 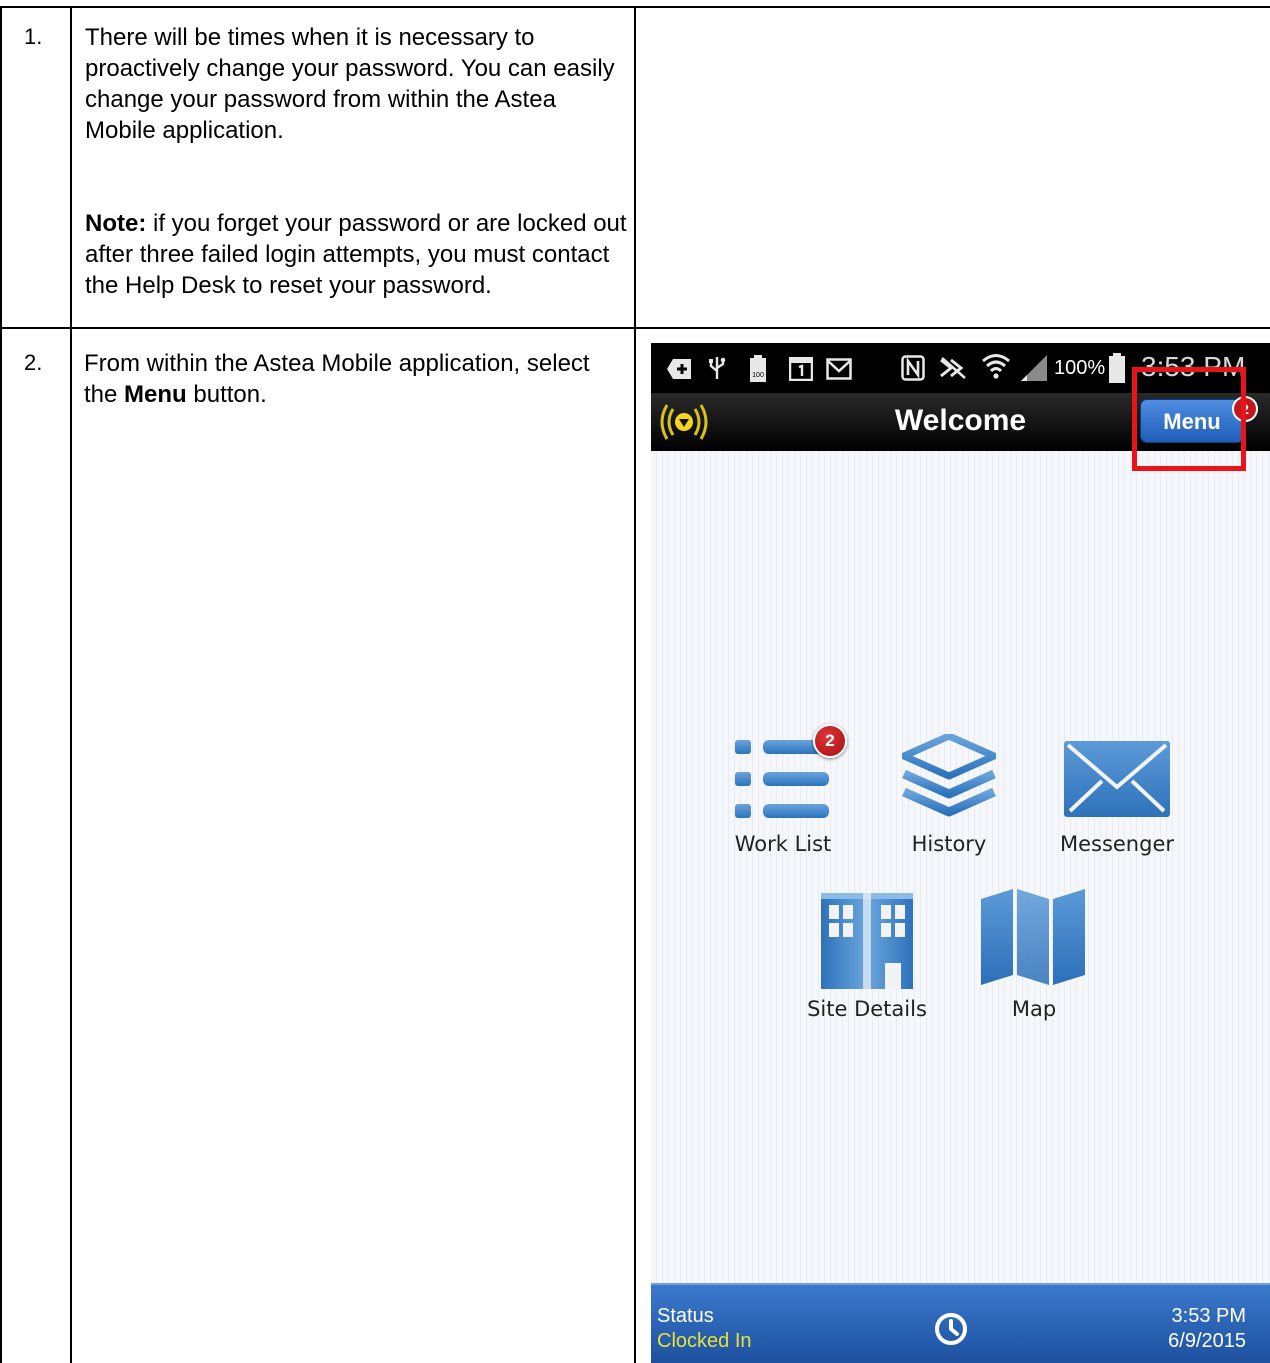 I want to click on tile-label: Map, so click(x=1034, y=1009).